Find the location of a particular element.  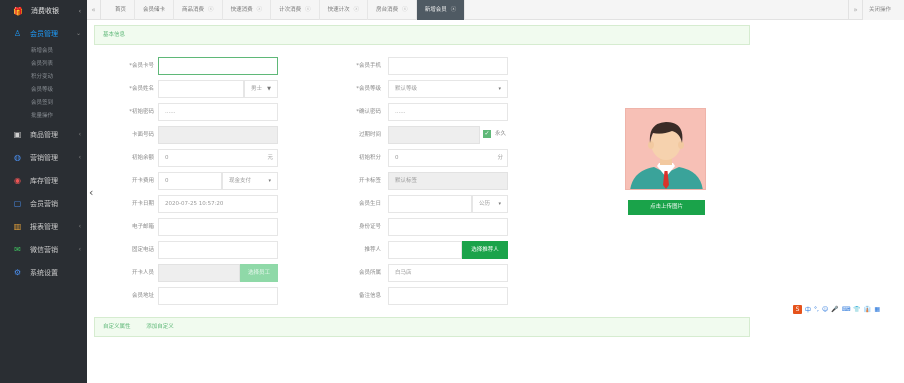

ime-item: ☺ is located at coordinates (825, 309).